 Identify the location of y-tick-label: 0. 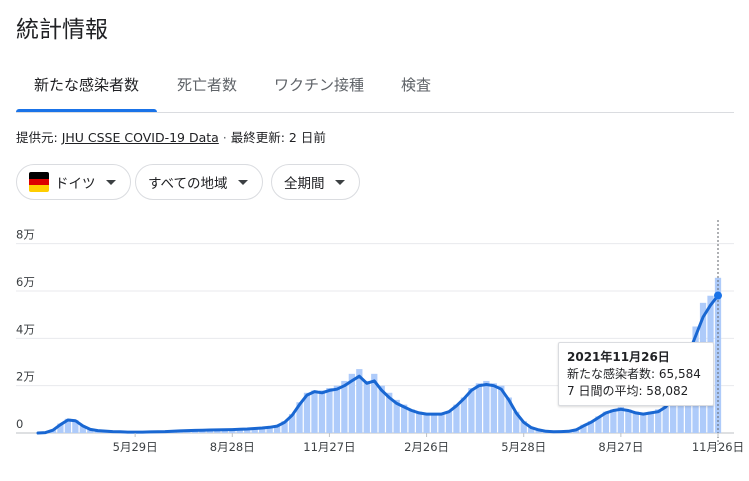
(19, 424).